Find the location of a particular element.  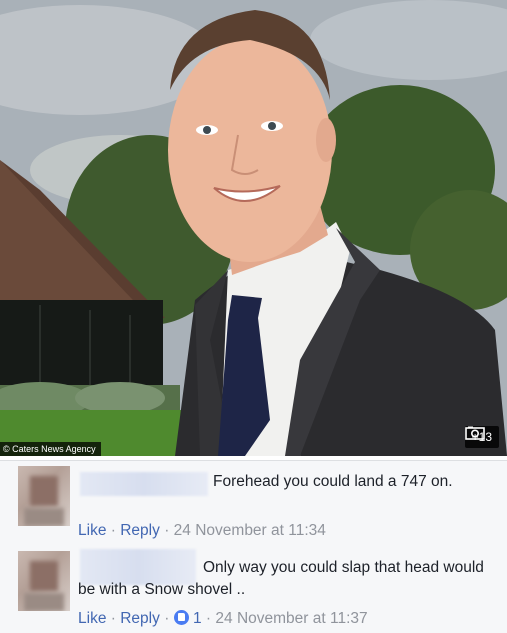

comment-text: Forehead you could land a 747 on. is located at coordinates (333, 481).